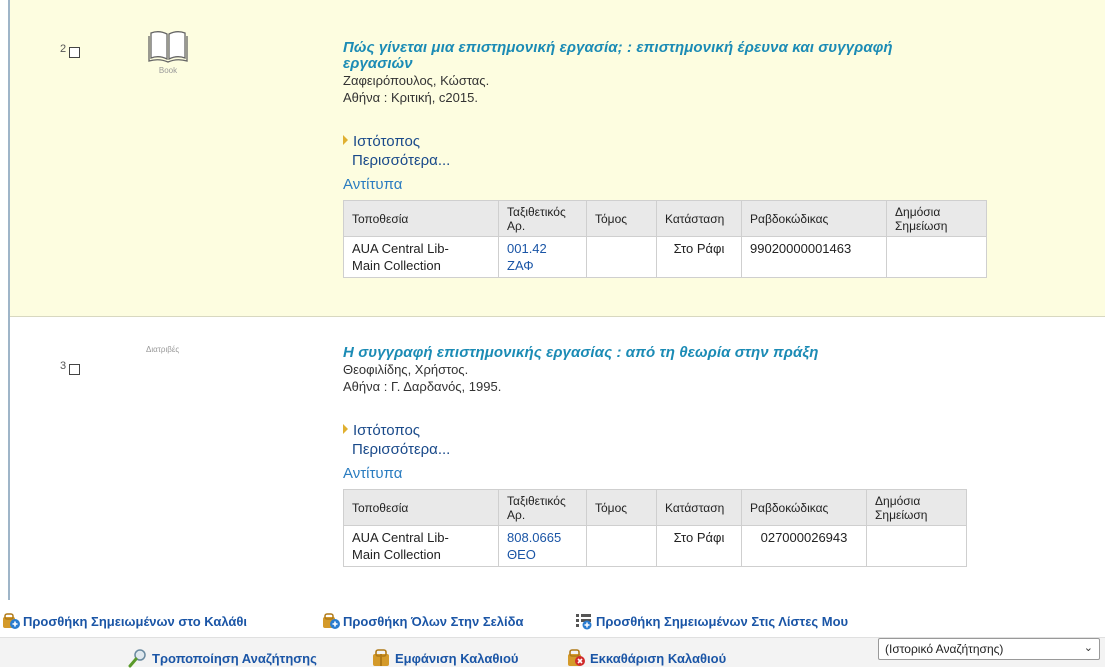  What do you see at coordinates (542, 546) in the screenshot?
I see `call-number-link: 808.0665 ΘΕΟ` at bounding box center [542, 546].